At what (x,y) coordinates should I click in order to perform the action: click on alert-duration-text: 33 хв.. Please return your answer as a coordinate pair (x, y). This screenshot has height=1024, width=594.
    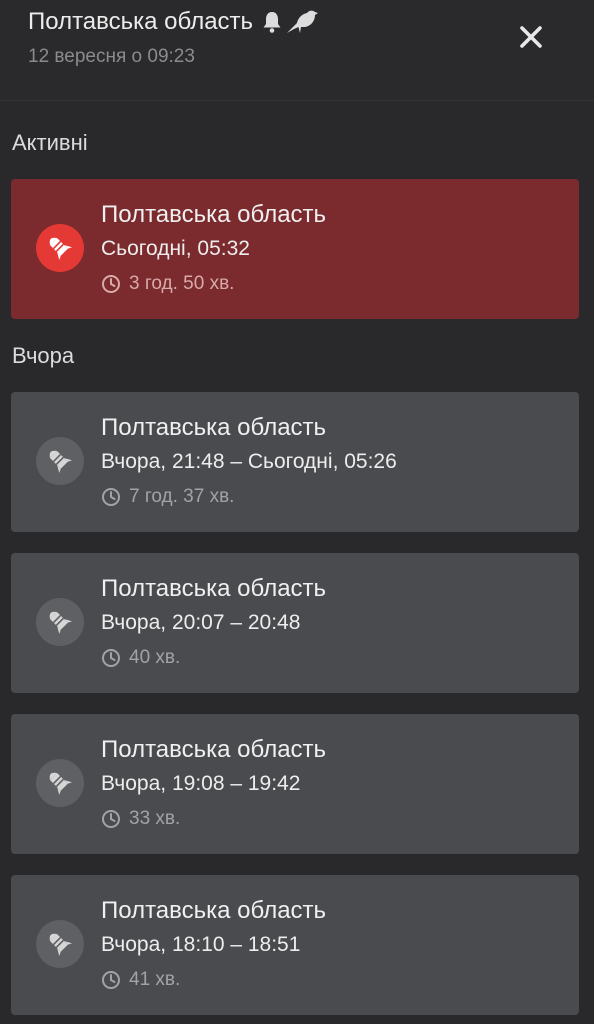
    Looking at the image, I should click on (155, 818).